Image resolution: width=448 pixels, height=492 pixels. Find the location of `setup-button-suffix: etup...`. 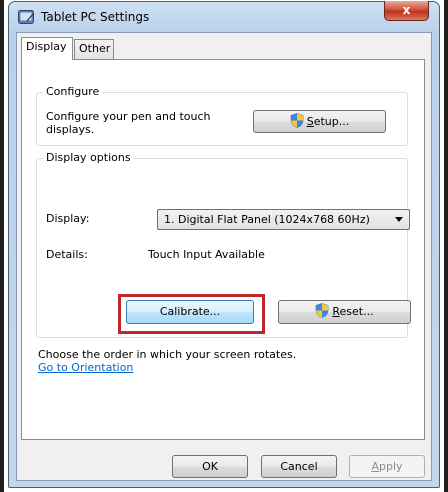

setup-button-suffix: etup... is located at coordinates (331, 121).